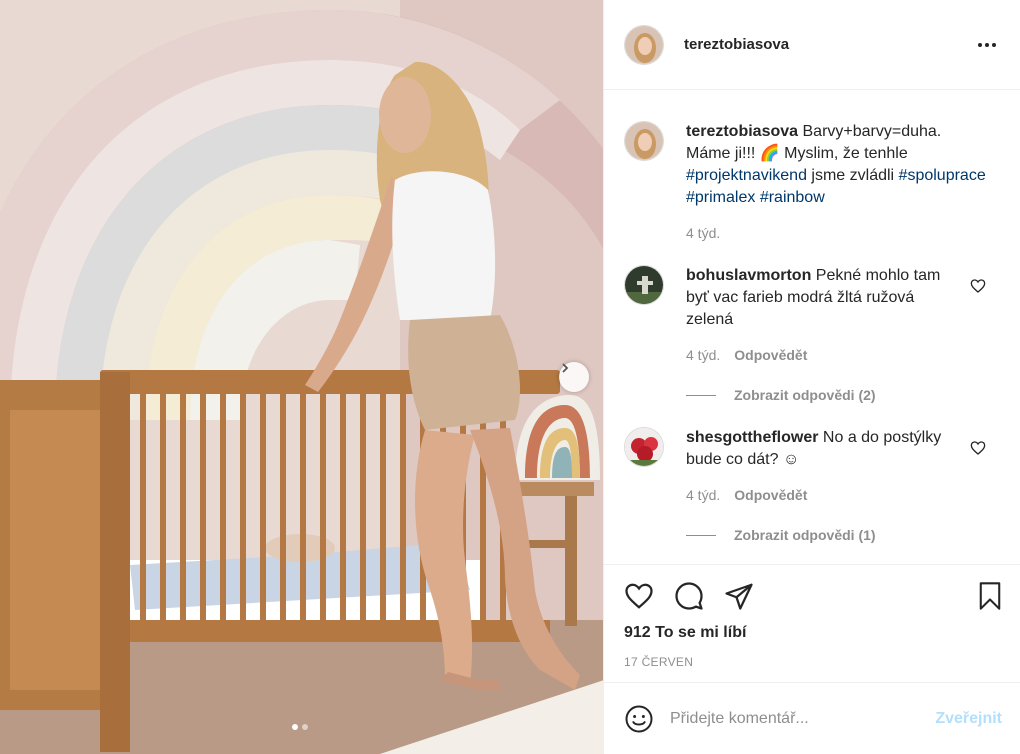 The image size is (1020, 754). I want to click on caption-body-middle: jsme zvládli, so click(852, 175).